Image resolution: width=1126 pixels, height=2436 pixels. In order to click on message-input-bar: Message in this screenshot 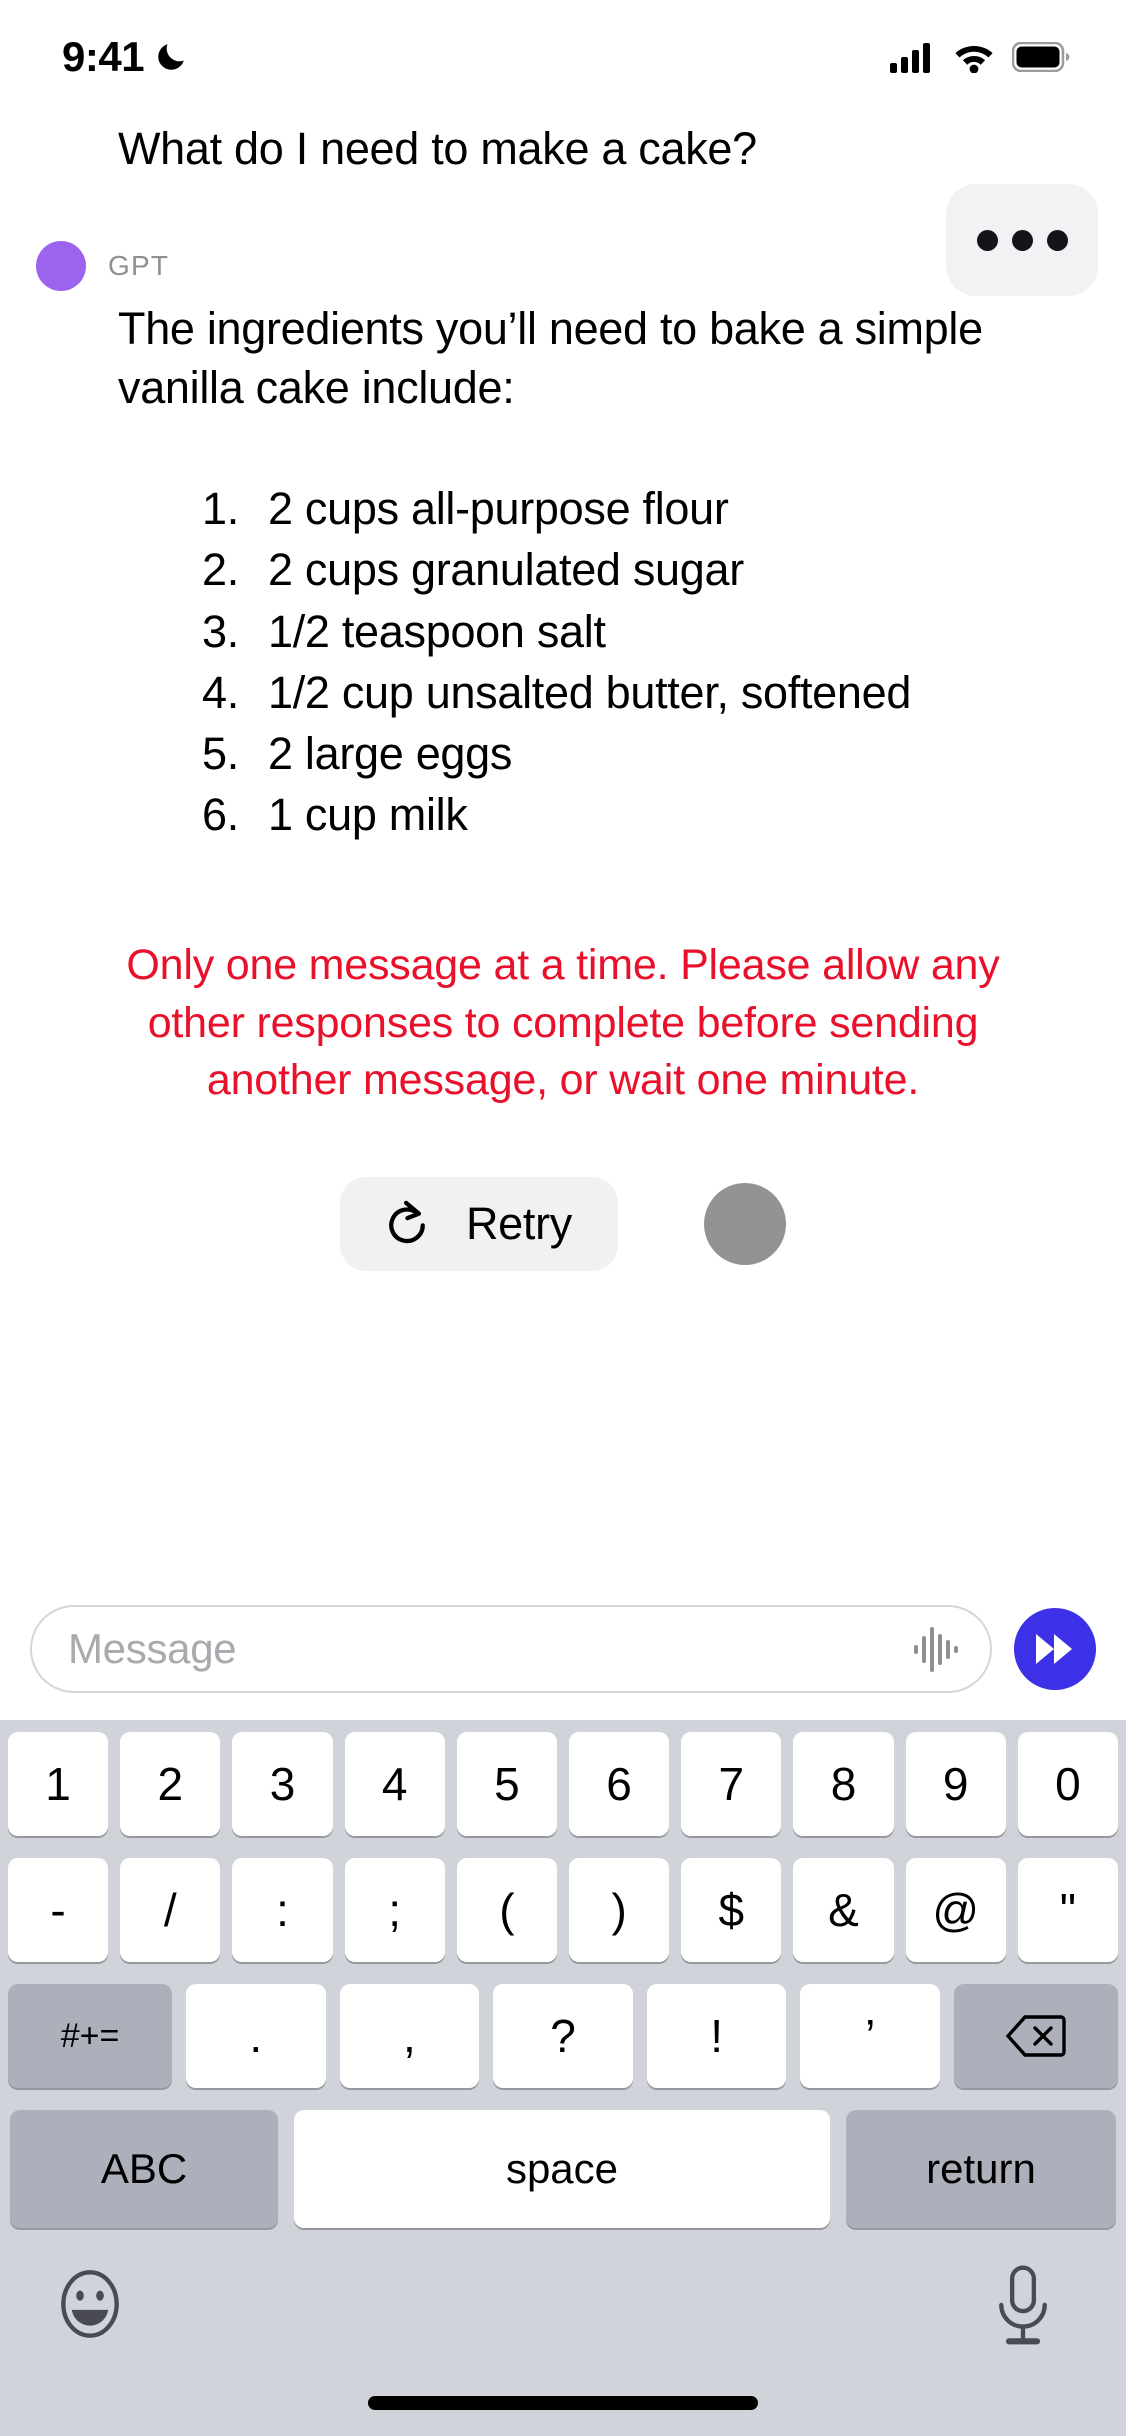, I will do `click(563, 1658)`.